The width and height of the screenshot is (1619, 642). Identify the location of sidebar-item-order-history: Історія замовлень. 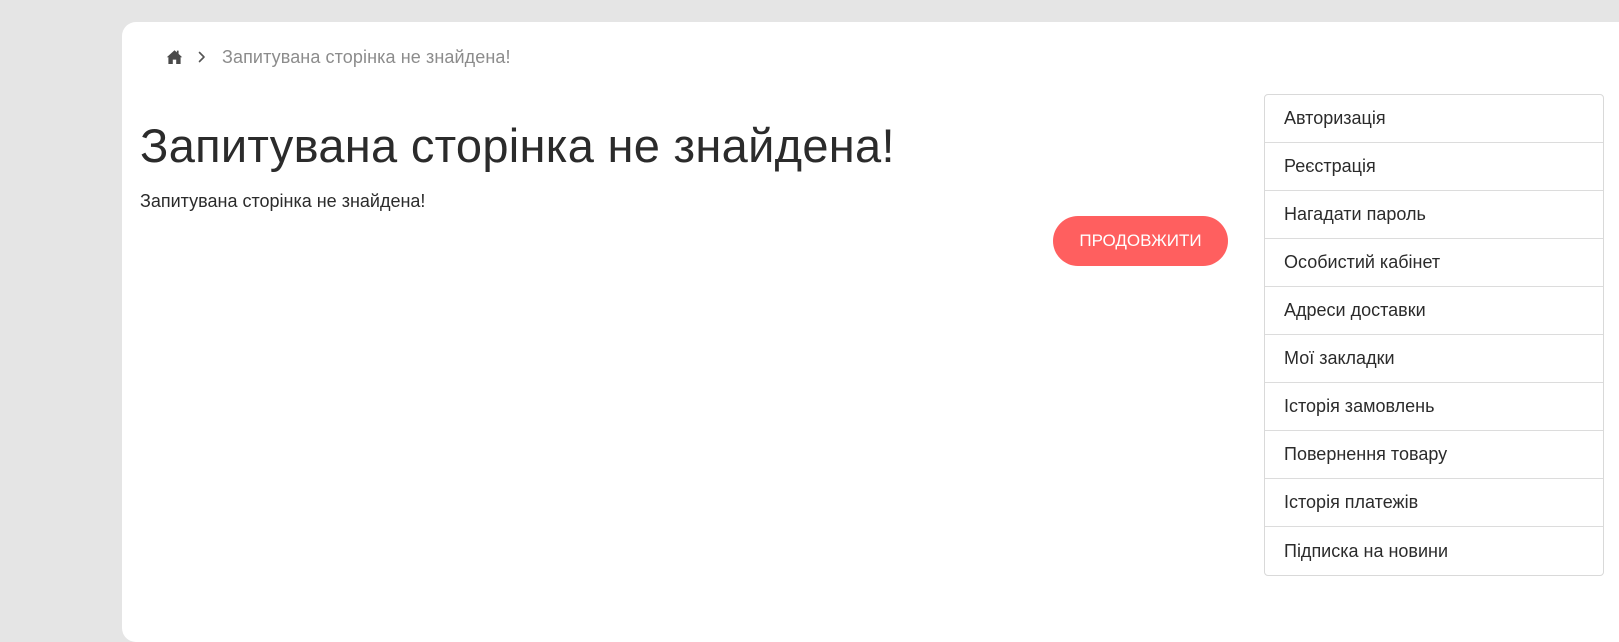
(1434, 407).